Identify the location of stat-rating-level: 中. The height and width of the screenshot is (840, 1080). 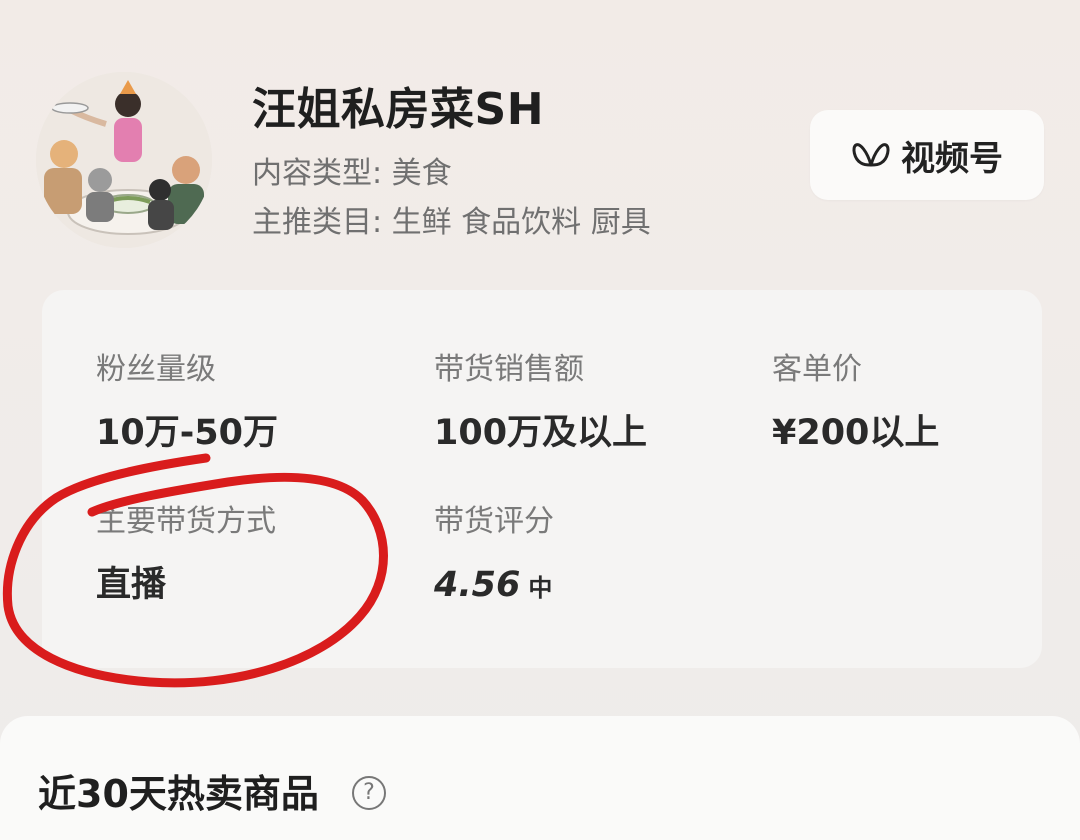
(540, 588).